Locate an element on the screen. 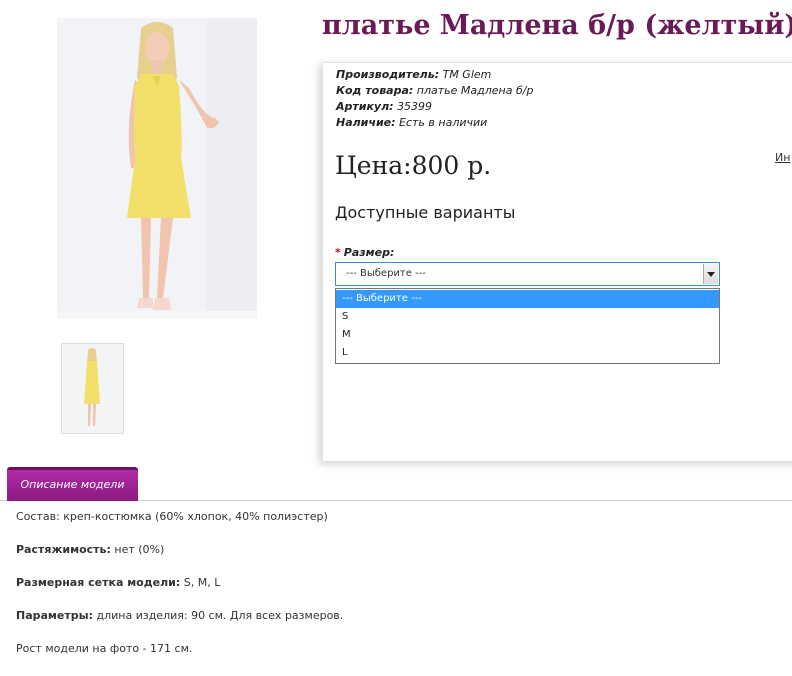 This screenshot has width=792, height=676. description-label: Параметры: is located at coordinates (54, 615).